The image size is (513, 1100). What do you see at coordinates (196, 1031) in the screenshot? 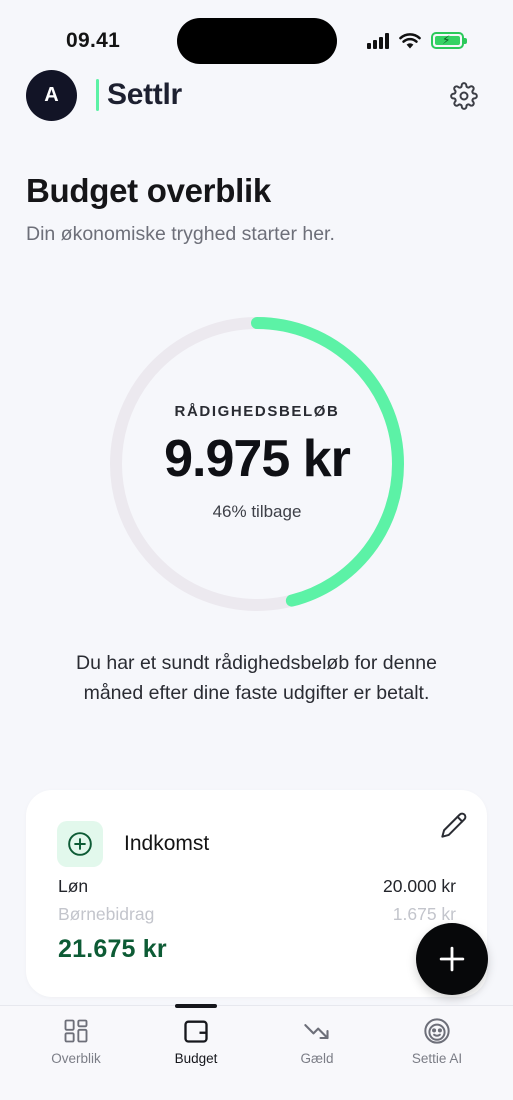
I see `wallet-icon` at bounding box center [196, 1031].